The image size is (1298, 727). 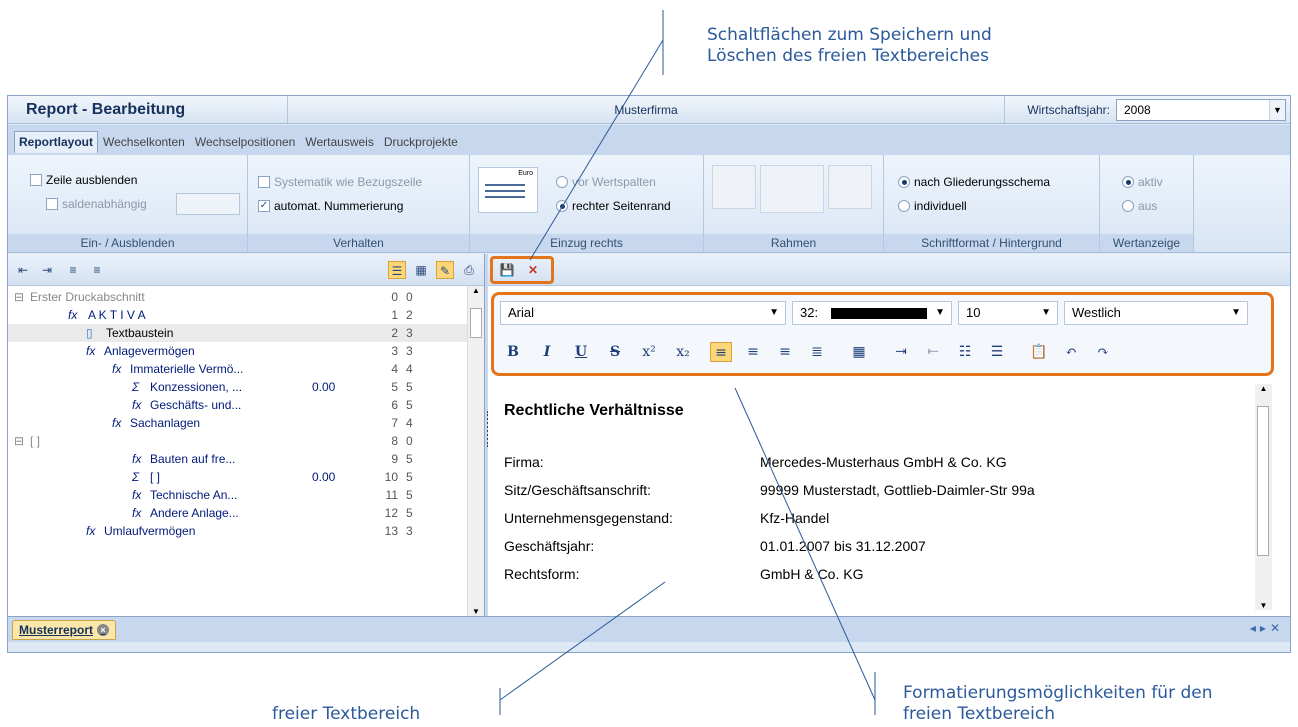 What do you see at coordinates (734, 187) in the screenshot?
I see `frame-left-icon` at bounding box center [734, 187].